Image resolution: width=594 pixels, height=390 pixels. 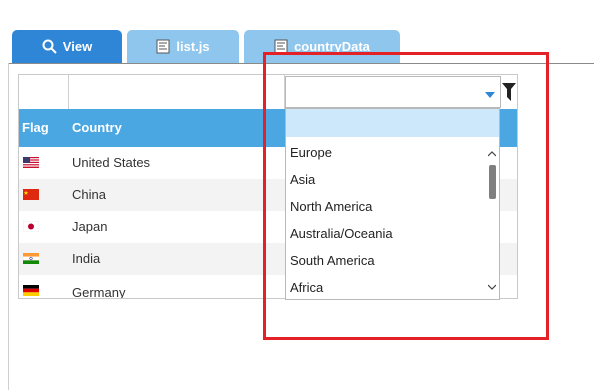 What do you see at coordinates (86, 258) in the screenshot?
I see `country-name: India` at bounding box center [86, 258].